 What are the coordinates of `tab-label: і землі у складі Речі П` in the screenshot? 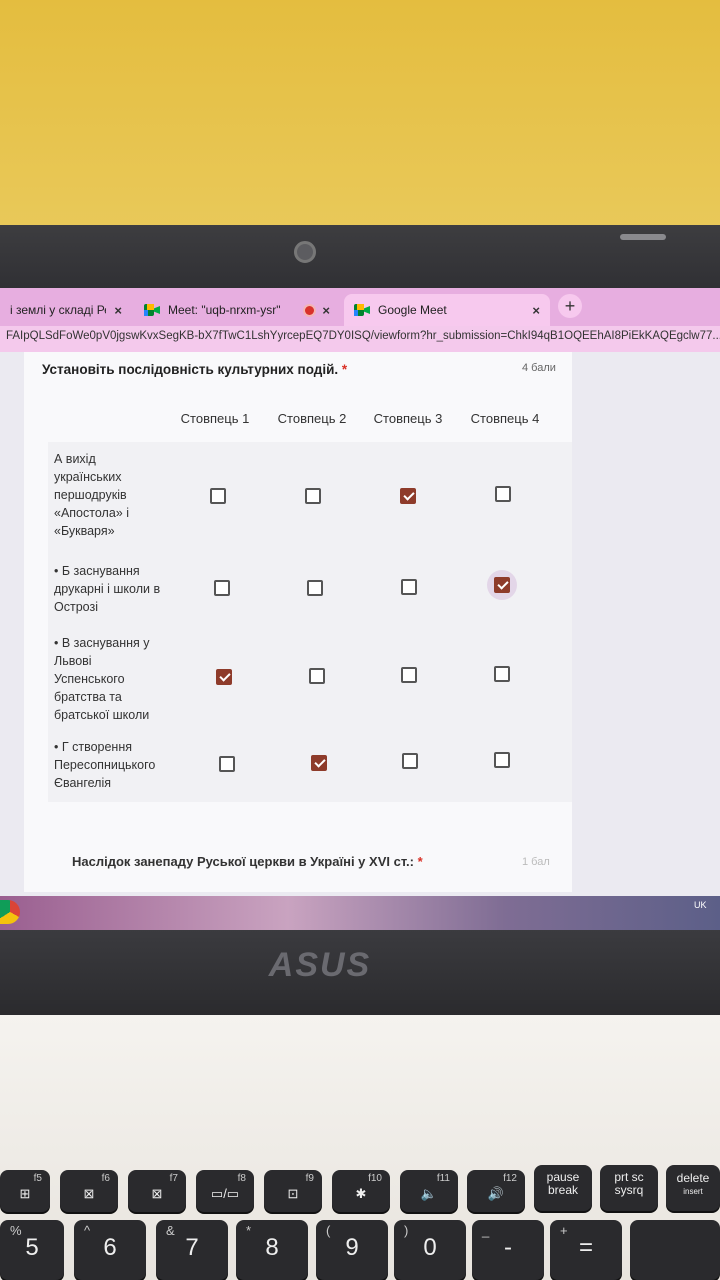 It's located at (58, 310).